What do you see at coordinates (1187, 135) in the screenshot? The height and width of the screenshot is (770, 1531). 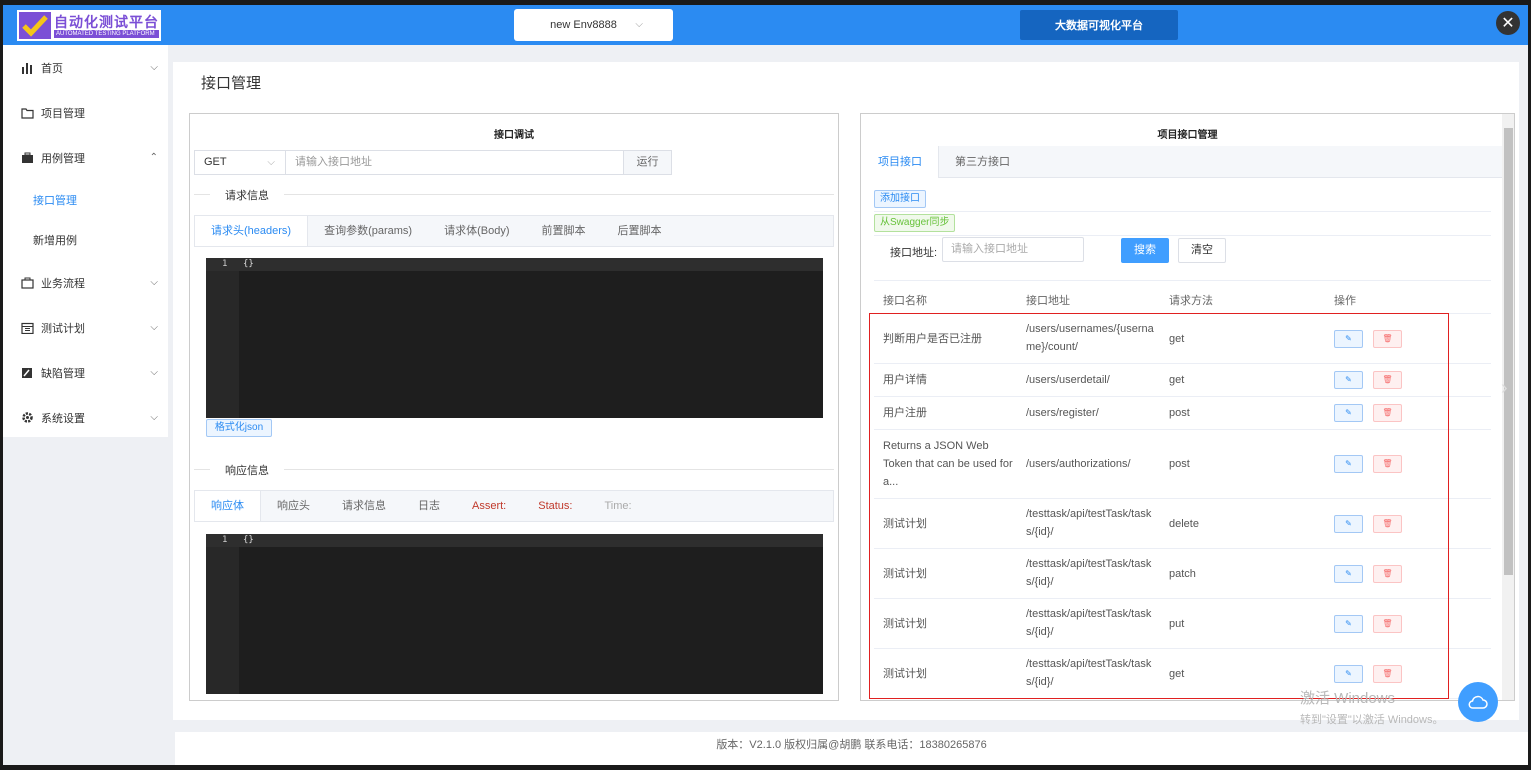 I see `panel-title: 项目接口管理` at bounding box center [1187, 135].